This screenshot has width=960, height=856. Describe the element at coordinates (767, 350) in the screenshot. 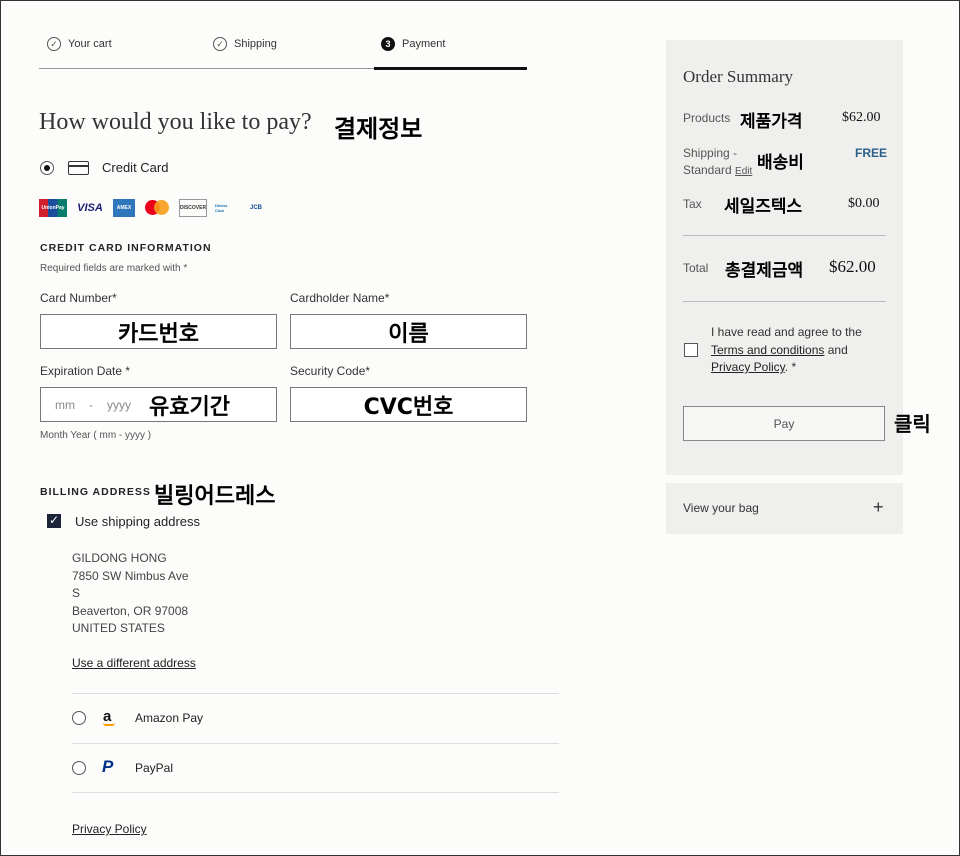

I see `terms-link: Terms and conditions` at that location.